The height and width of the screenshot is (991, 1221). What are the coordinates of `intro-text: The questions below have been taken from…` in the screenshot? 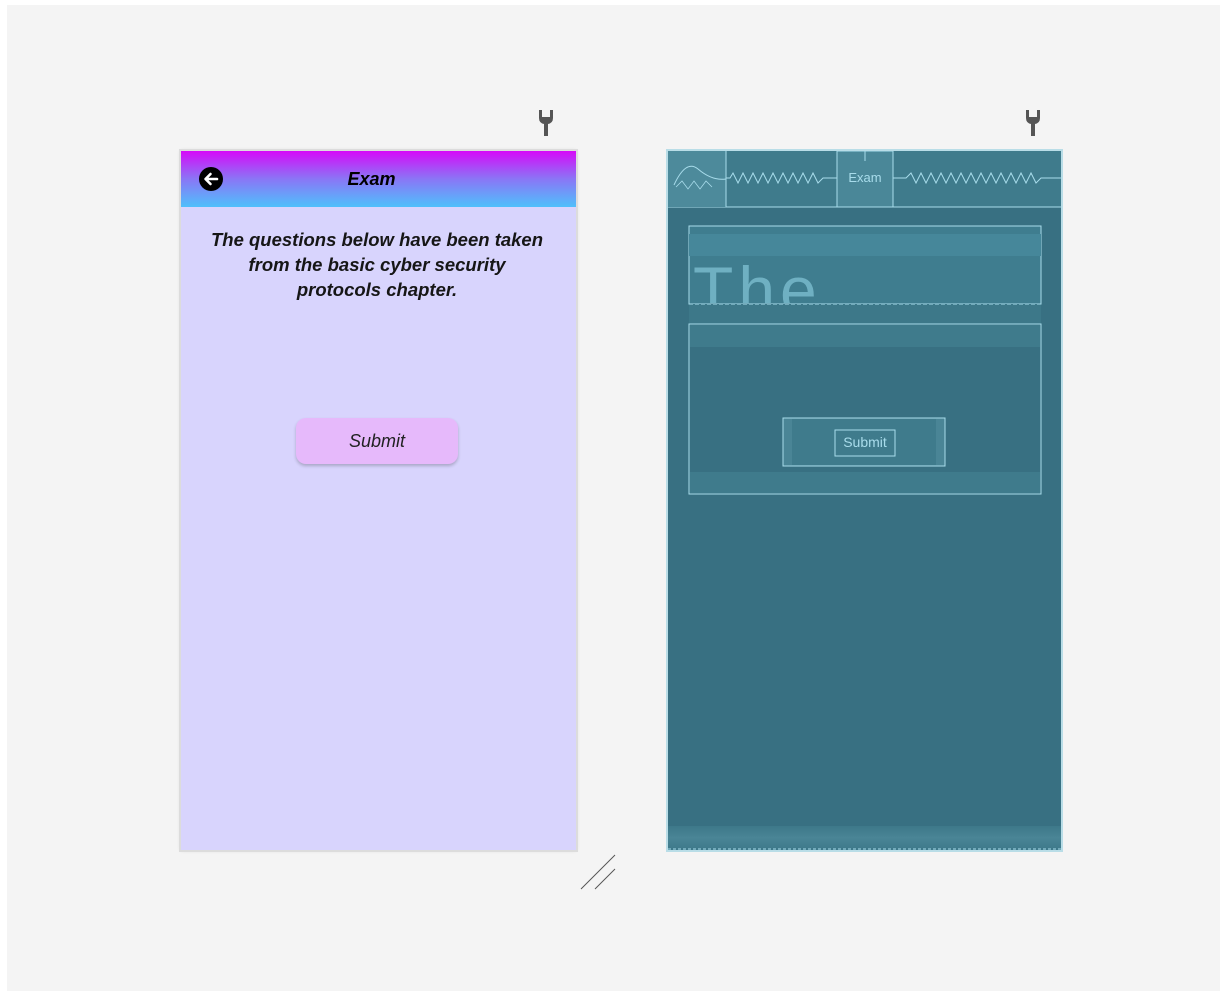 It's located at (377, 264).